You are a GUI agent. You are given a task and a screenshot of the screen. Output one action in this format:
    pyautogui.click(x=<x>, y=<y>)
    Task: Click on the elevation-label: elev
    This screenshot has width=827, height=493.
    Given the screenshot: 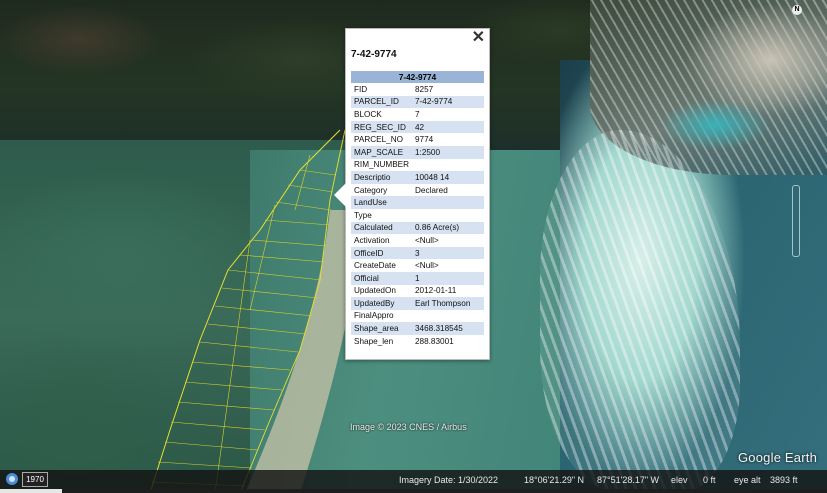 What is the action you would take?
    pyautogui.click(x=679, y=480)
    